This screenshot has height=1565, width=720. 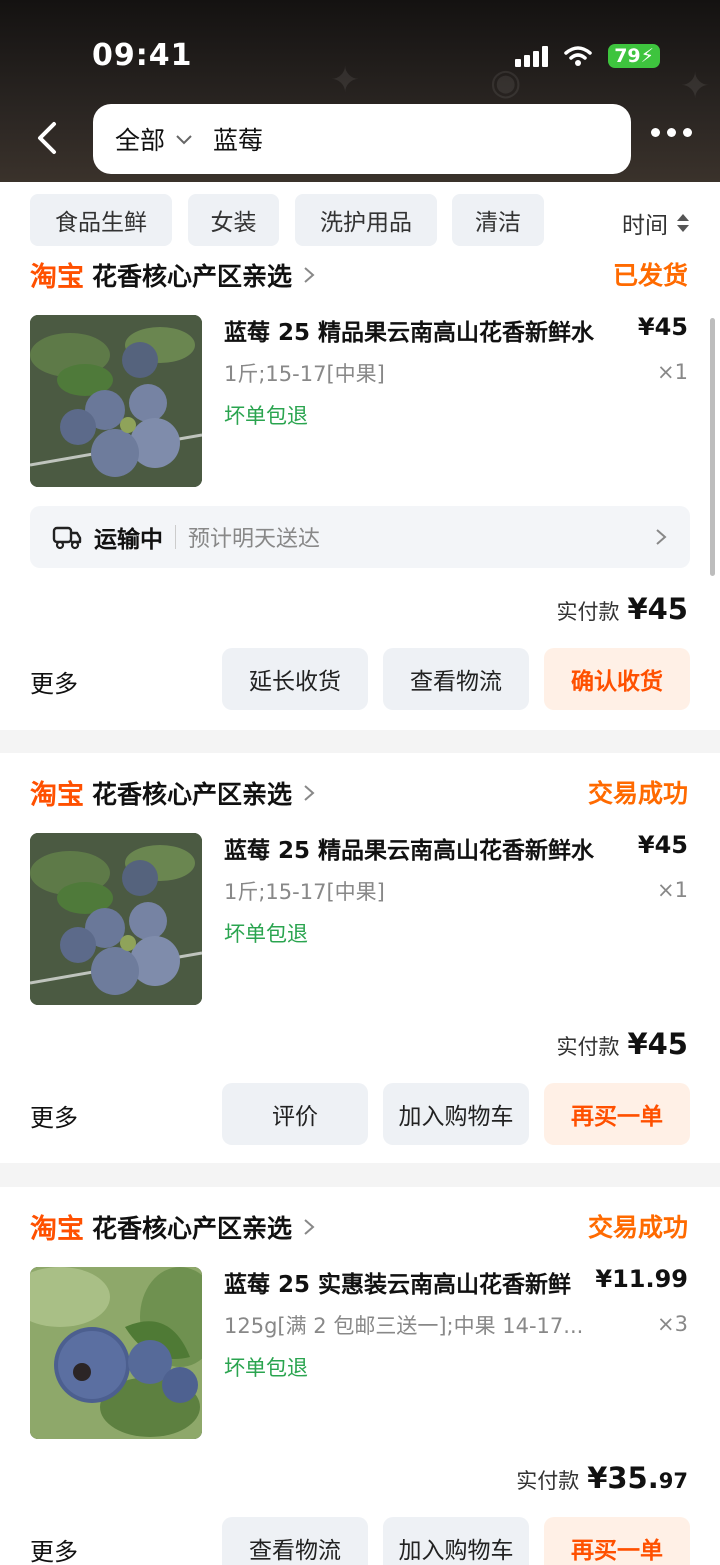 What do you see at coordinates (645, 226) in the screenshot?
I see `sort-label: 时间` at bounding box center [645, 226].